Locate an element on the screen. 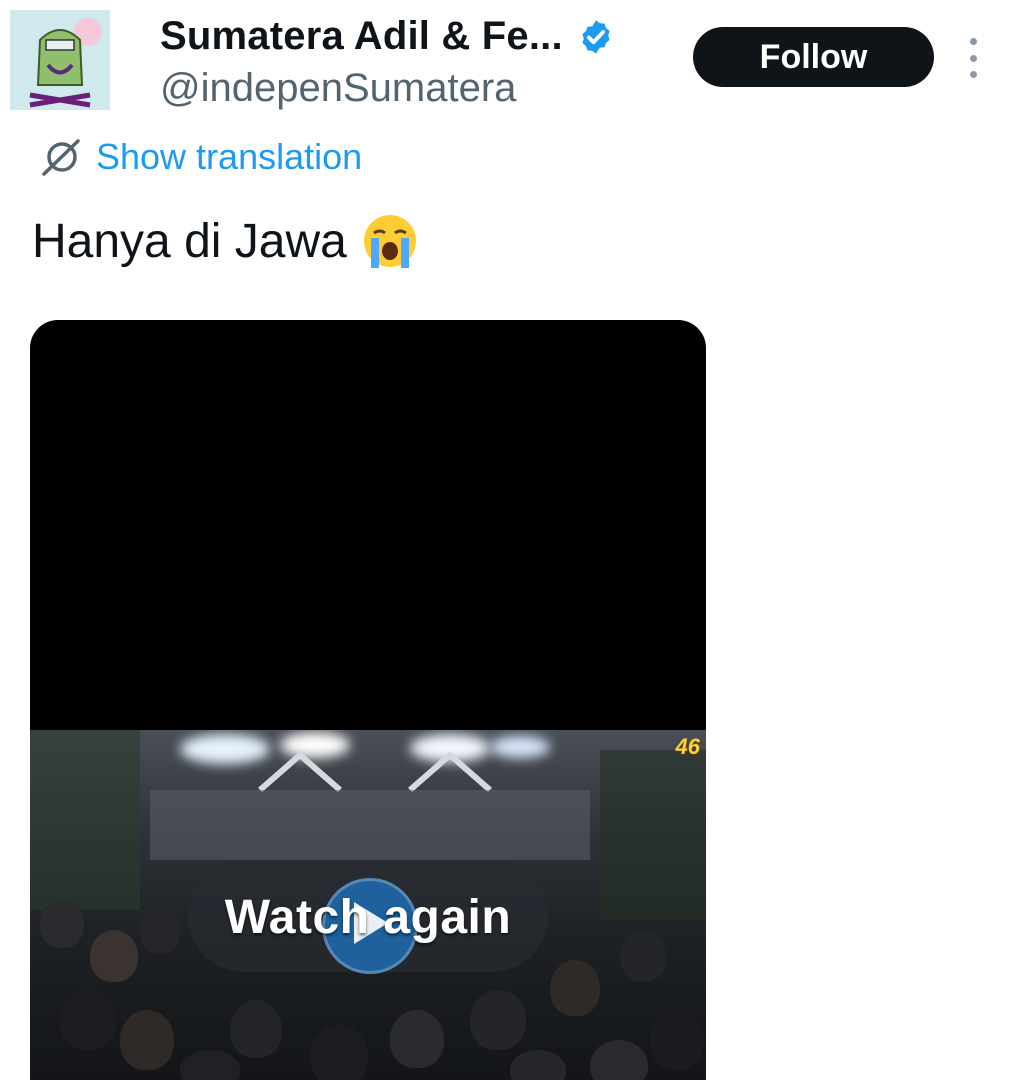 This screenshot has height=1080, width=1022. verified-badge-icon is located at coordinates (596, 36).